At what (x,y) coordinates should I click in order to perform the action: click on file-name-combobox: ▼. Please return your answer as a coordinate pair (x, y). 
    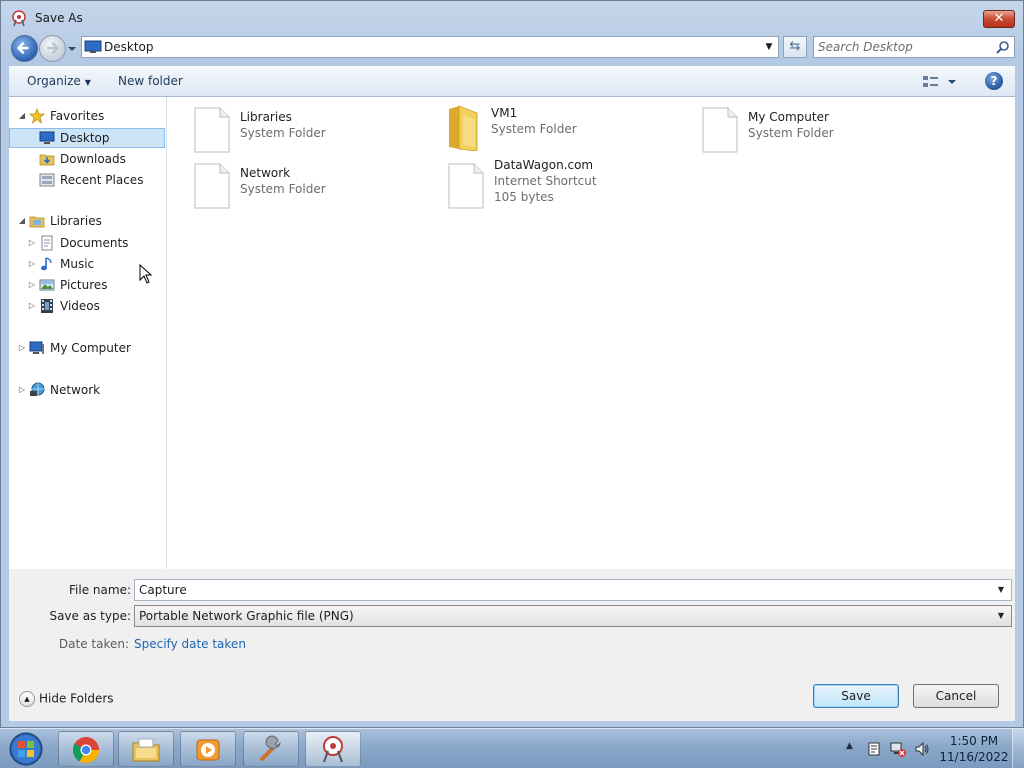
    Looking at the image, I should click on (573, 590).